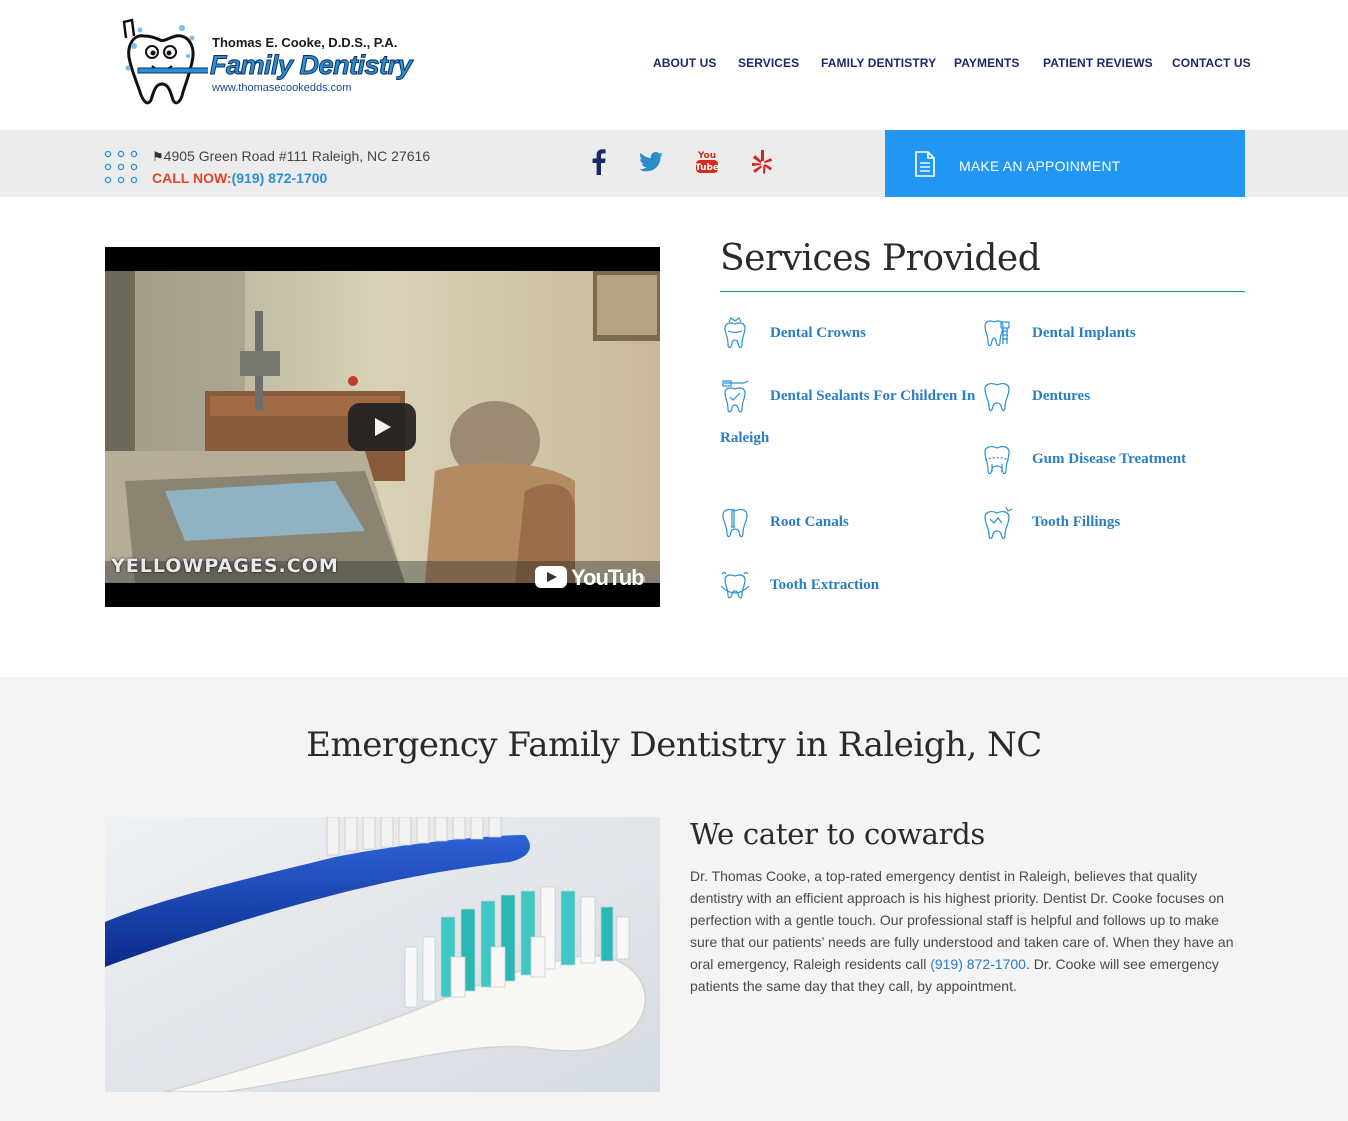 This screenshot has width=1348, height=1121. What do you see at coordinates (707, 162) in the screenshot?
I see `youtube-icon: You Tube` at bounding box center [707, 162].